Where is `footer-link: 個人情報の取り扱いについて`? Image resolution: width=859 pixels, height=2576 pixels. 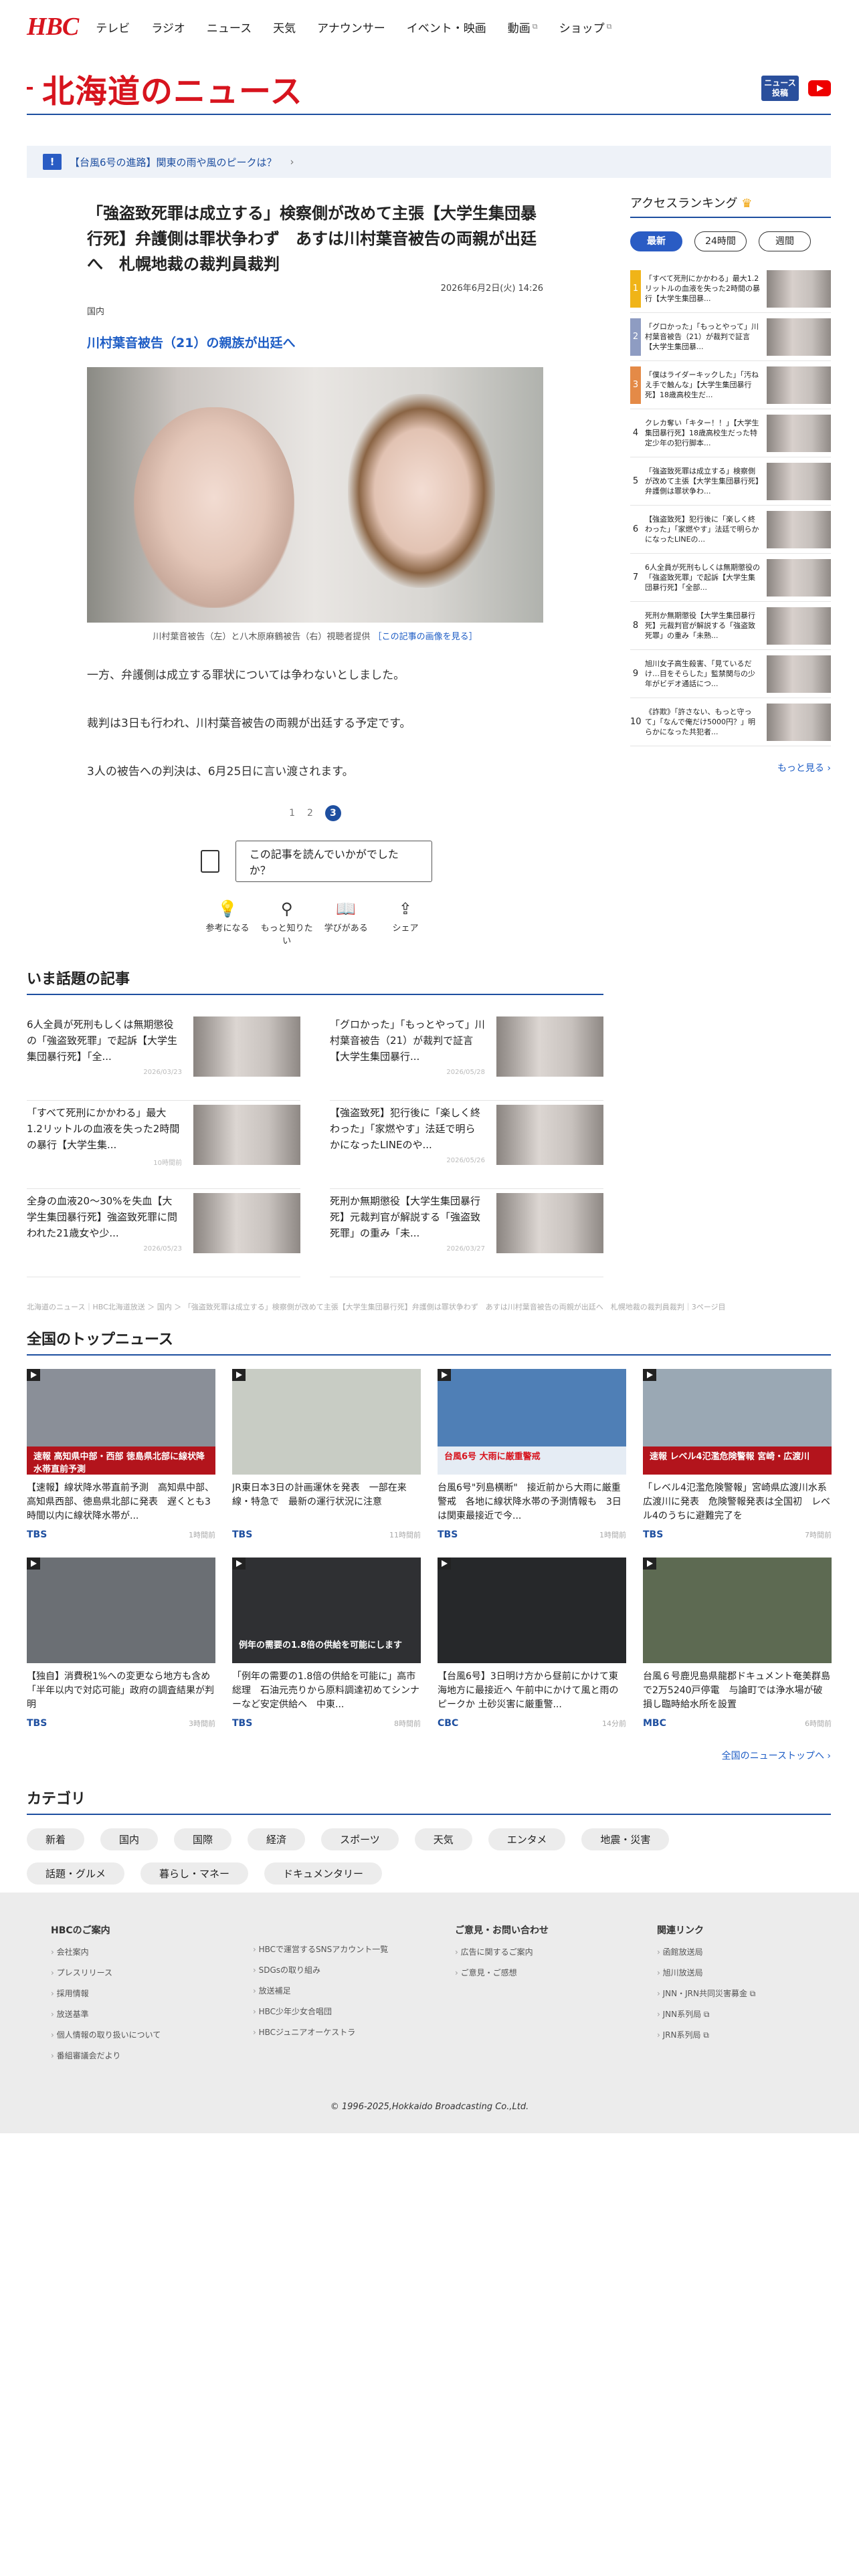
footer-link: 個人情報の取り扱いについて is located at coordinates (152, 2034).